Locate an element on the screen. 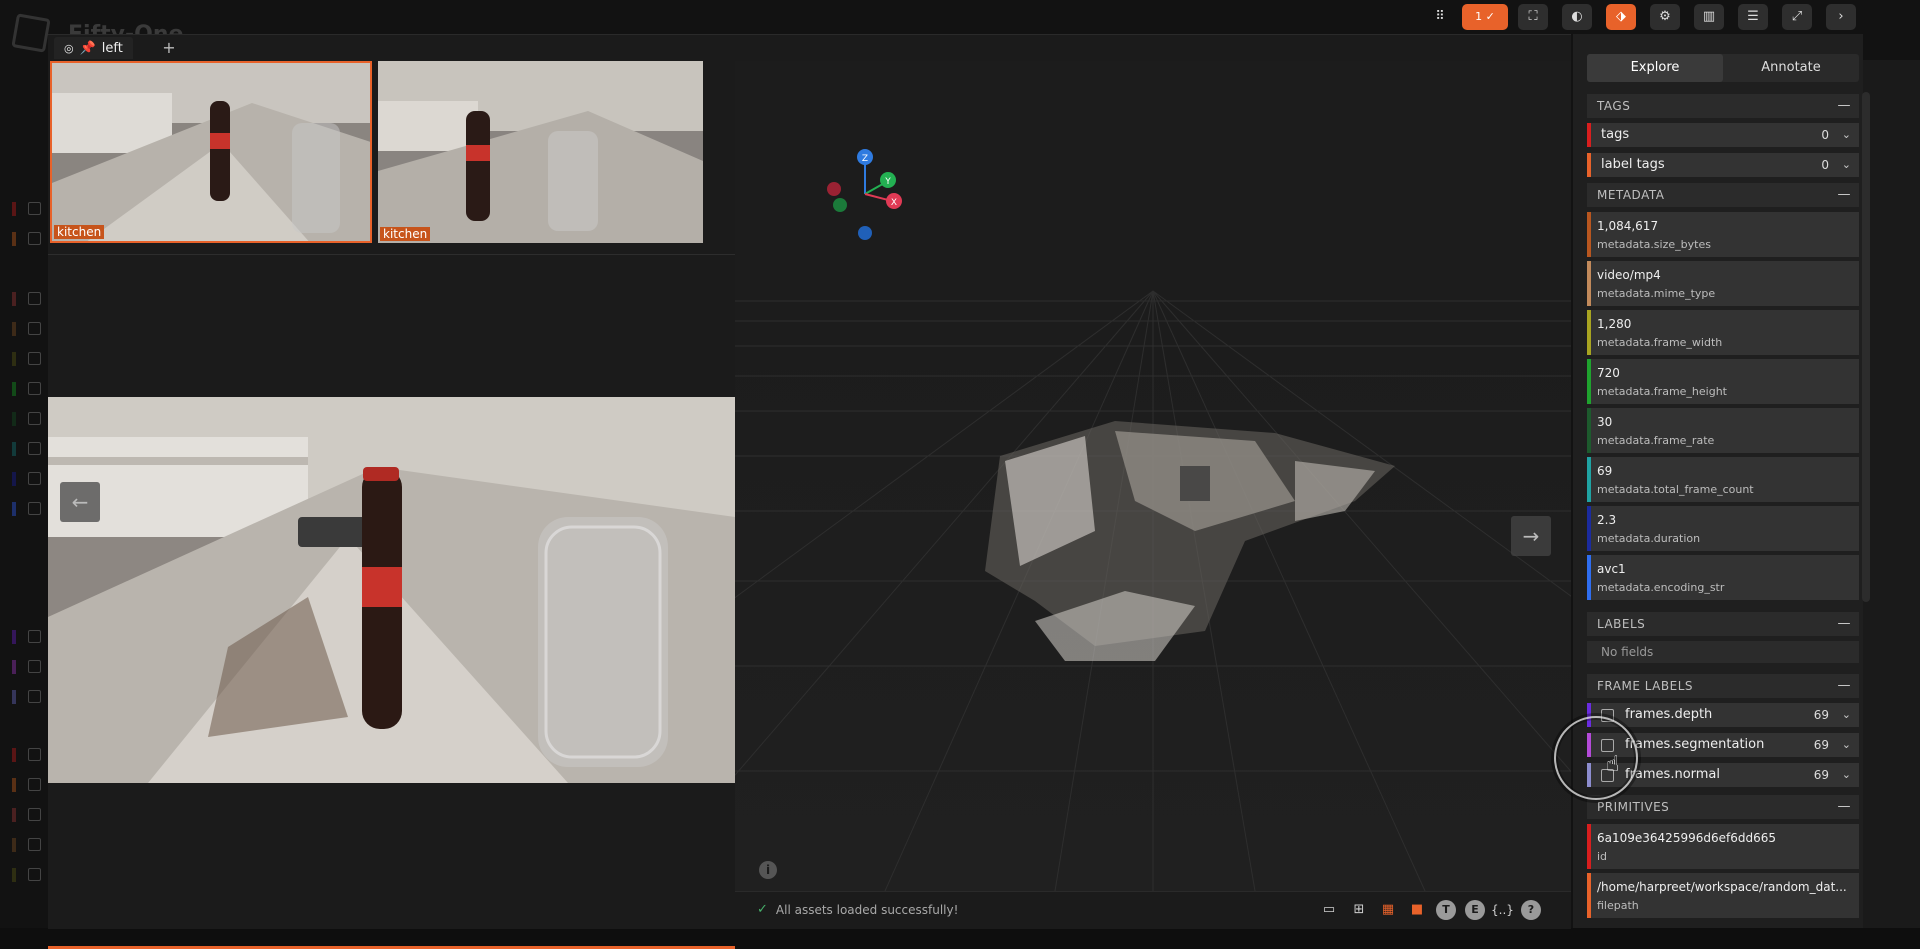 This screenshot has height=949, width=1920. palette-icon: ◐ is located at coordinates (1577, 17).